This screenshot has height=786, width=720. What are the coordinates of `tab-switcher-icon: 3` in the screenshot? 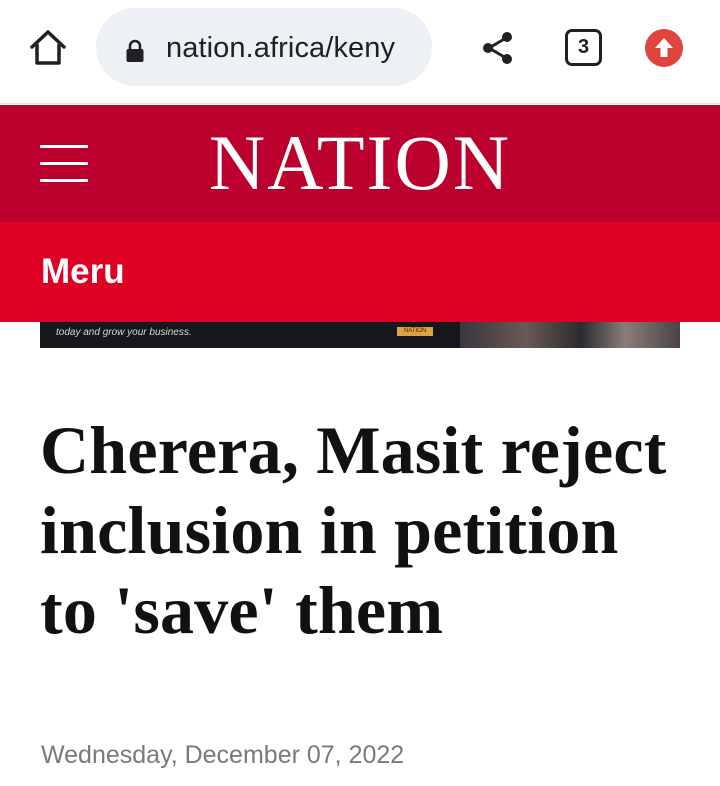 It's located at (583, 47).